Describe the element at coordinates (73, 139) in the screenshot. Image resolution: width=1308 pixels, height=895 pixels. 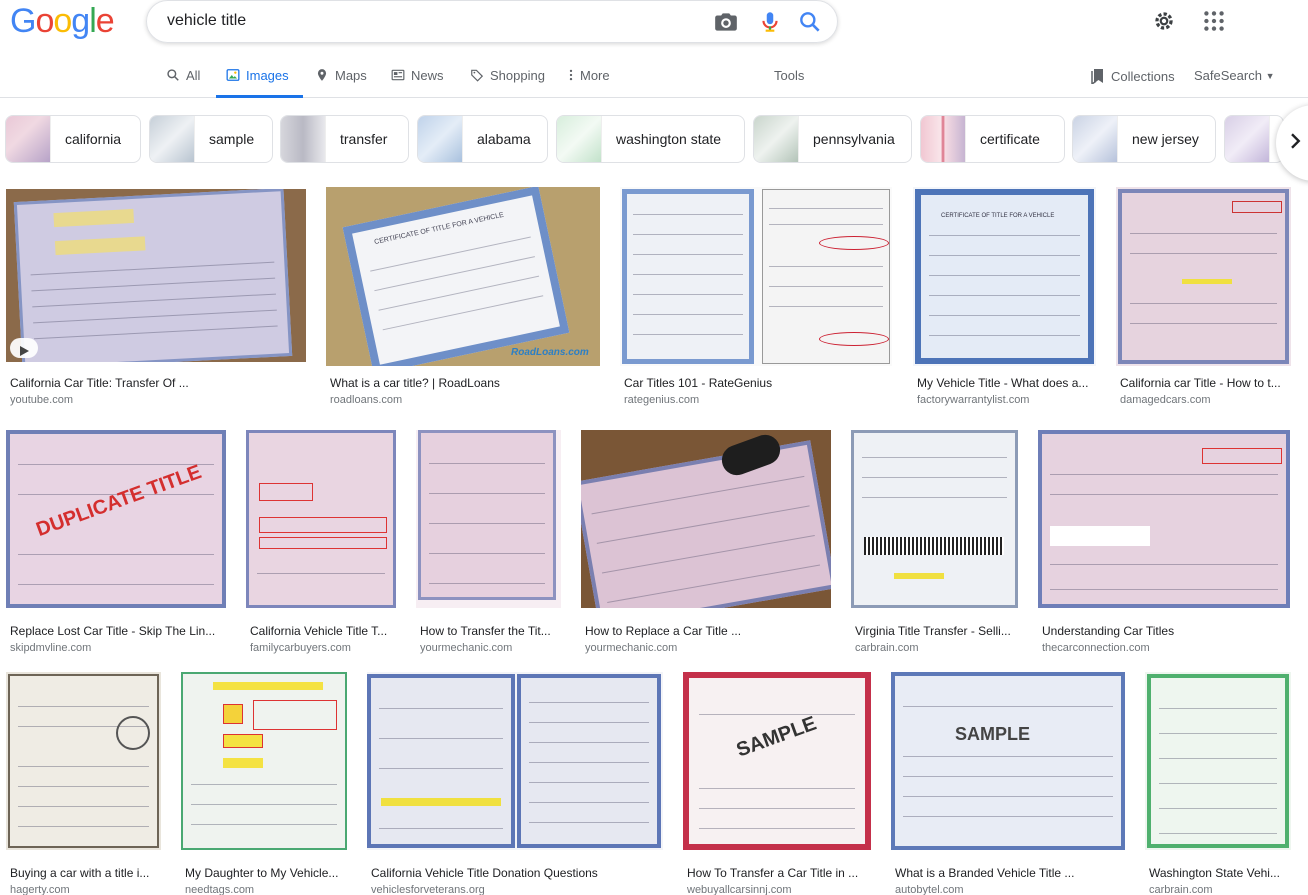
I see `chip-california: california` at that location.